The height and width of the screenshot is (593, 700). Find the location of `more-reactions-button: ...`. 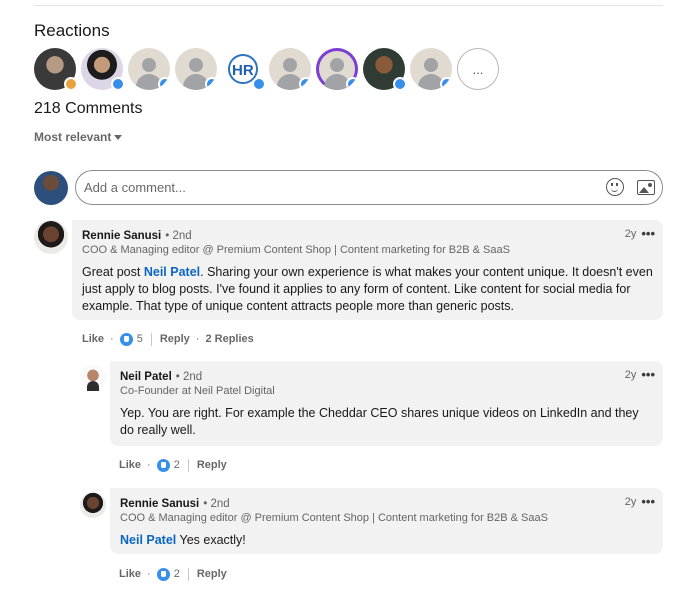

more-reactions-button: ... is located at coordinates (478, 69).